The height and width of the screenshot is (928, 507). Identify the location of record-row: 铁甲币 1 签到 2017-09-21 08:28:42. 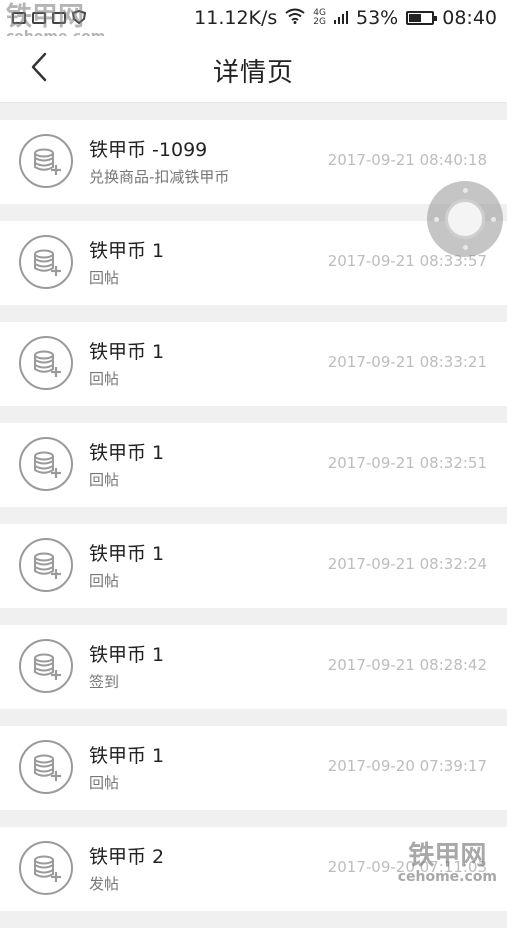
(253, 667).